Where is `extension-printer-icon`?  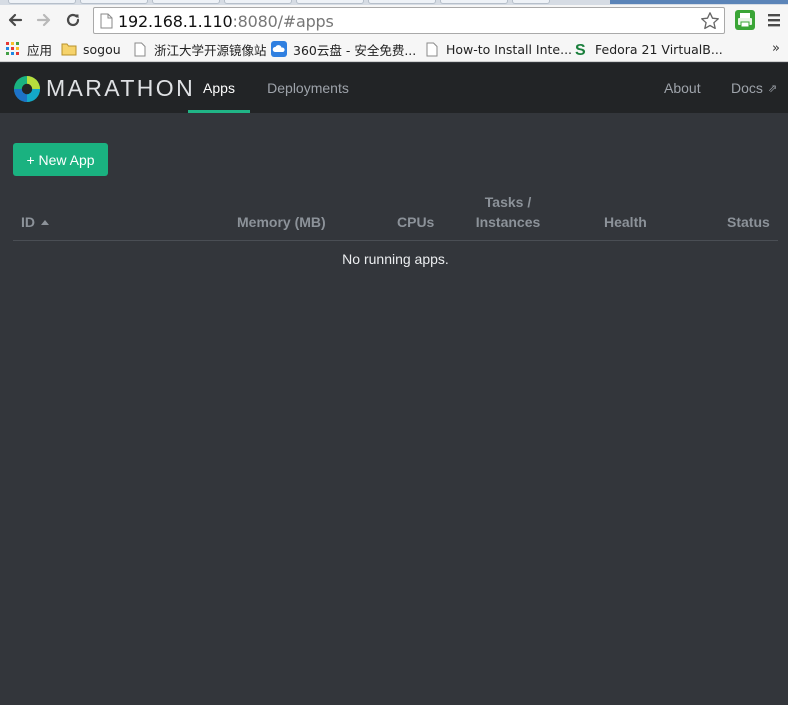 extension-printer-icon is located at coordinates (745, 20).